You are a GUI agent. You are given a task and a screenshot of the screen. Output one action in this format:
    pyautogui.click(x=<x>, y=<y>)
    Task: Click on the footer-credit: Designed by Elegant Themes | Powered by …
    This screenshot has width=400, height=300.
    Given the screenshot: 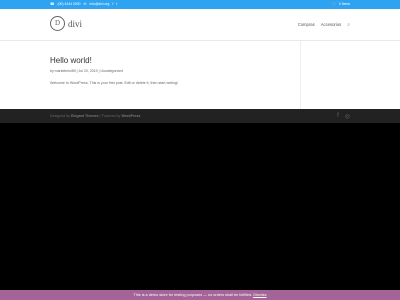 What is the action you would take?
    pyautogui.click(x=95, y=116)
    